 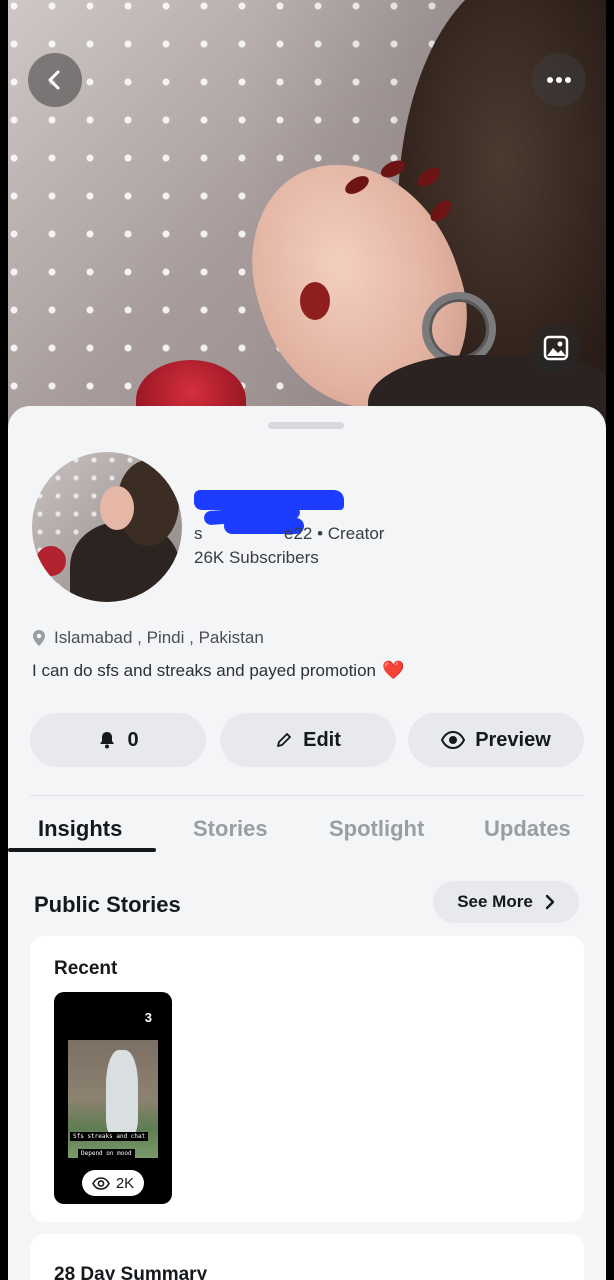 What do you see at coordinates (107, 904) in the screenshot?
I see `public-stories-title: Public Stories` at bounding box center [107, 904].